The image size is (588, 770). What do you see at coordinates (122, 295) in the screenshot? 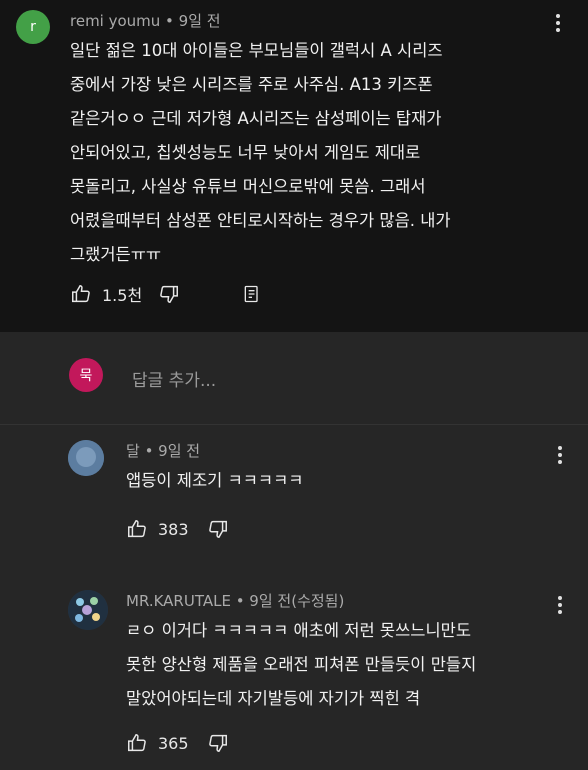
I see `like-count: 1.5천` at bounding box center [122, 295].